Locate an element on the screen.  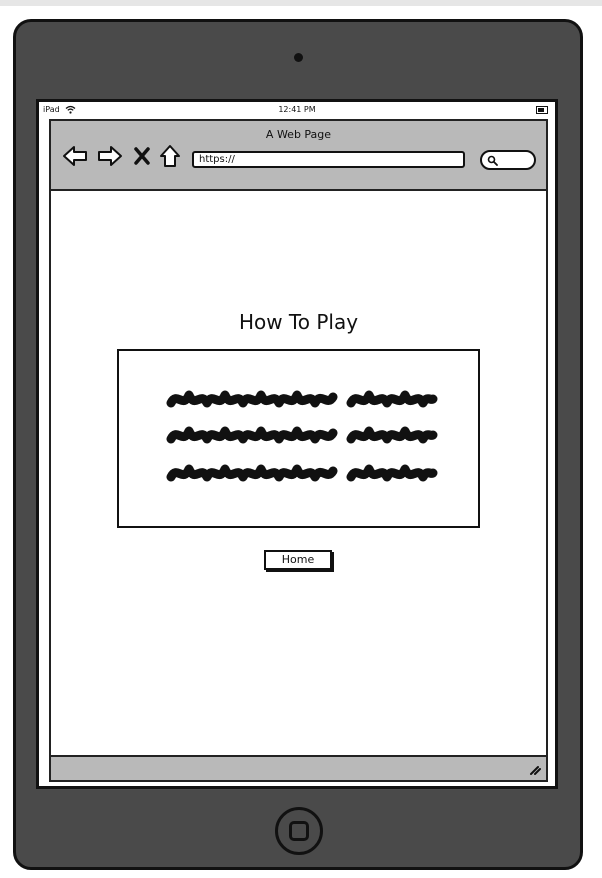
search-input is located at coordinates (508, 160).